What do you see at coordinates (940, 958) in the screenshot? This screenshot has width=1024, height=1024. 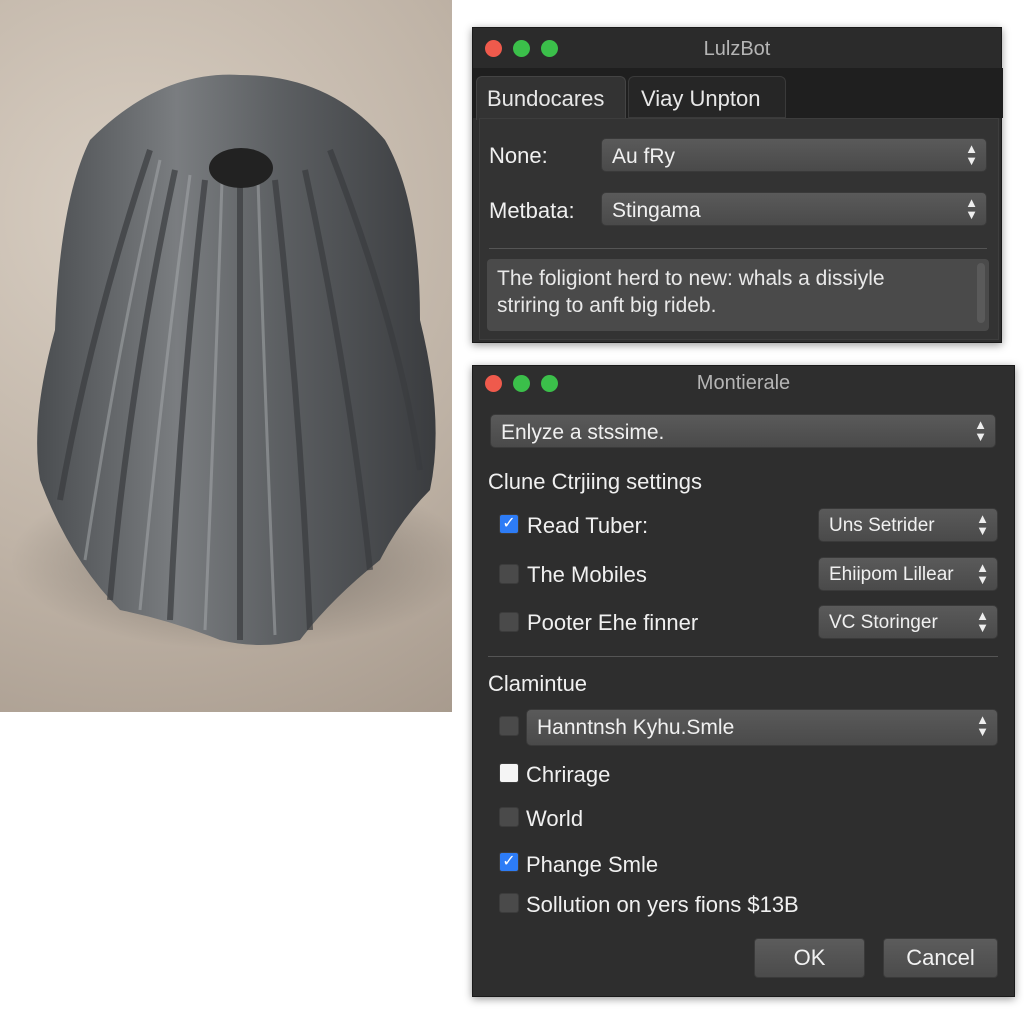 I see `cancel-button: Cancel` at bounding box center [940, 958].